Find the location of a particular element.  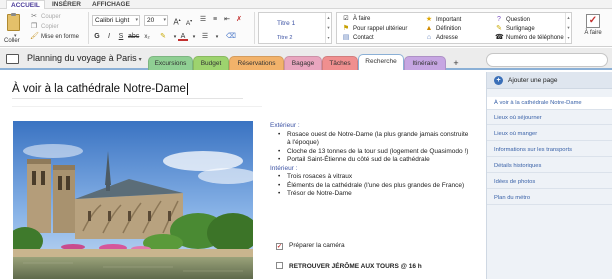

todo-checkbox is located at coordinates (279, 265).